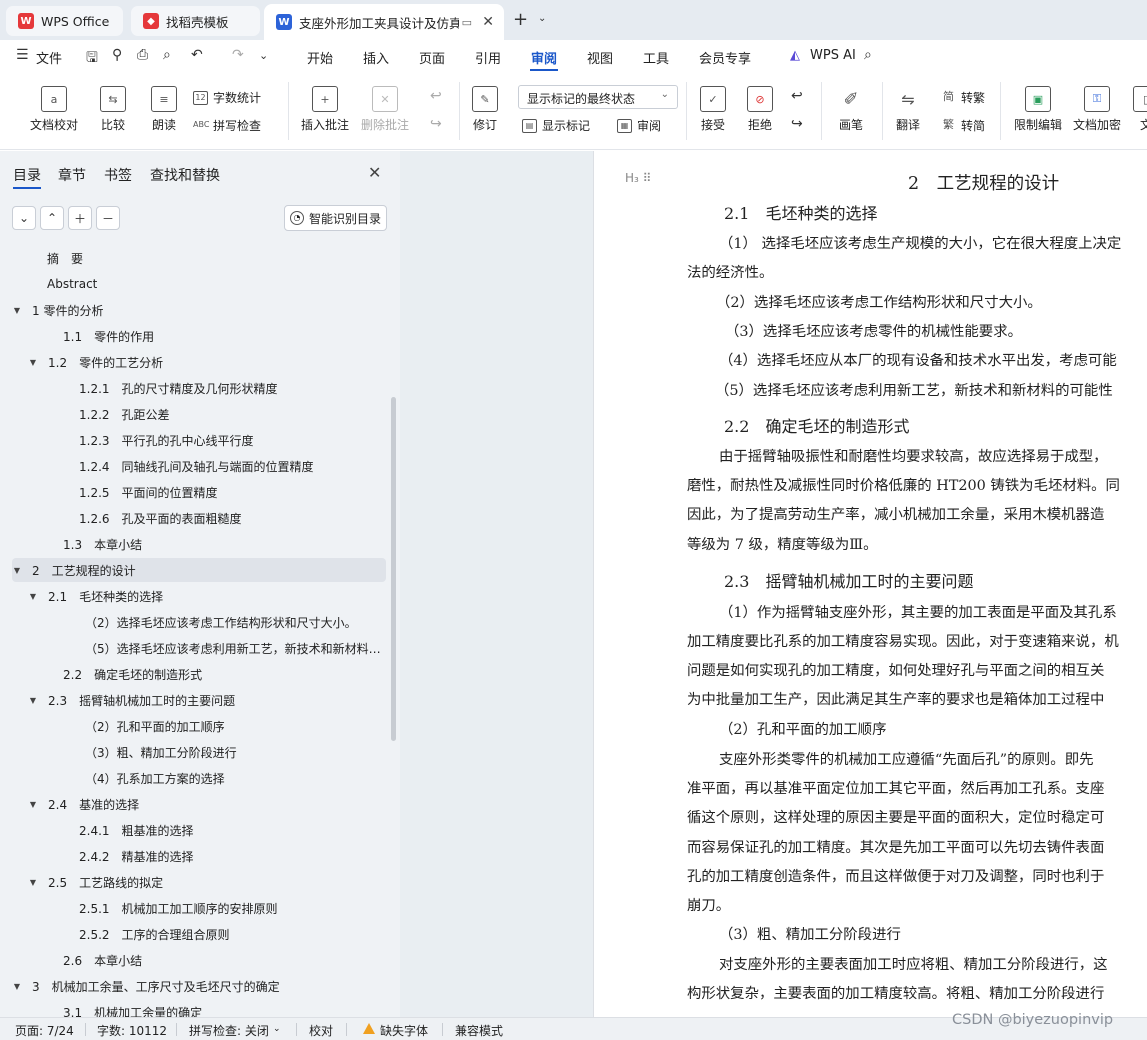 The height and width of the screenshot is (1040, 1147). I want to click on menu-view: 视图, so click(600, 57).